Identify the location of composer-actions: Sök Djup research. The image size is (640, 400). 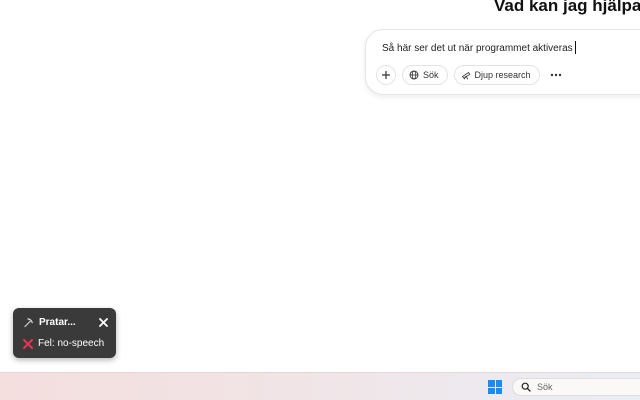
(471, 75).